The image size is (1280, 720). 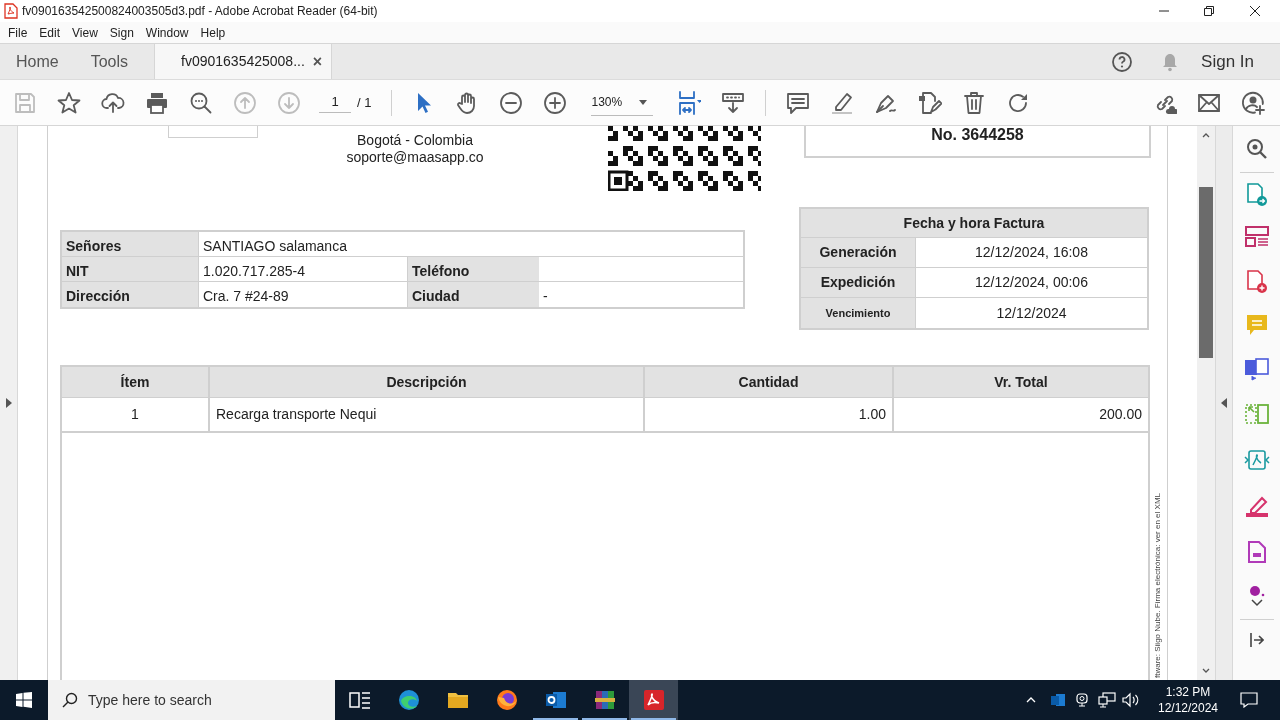 I want to click on minus-circle-icon, so click(x=511, y=102).